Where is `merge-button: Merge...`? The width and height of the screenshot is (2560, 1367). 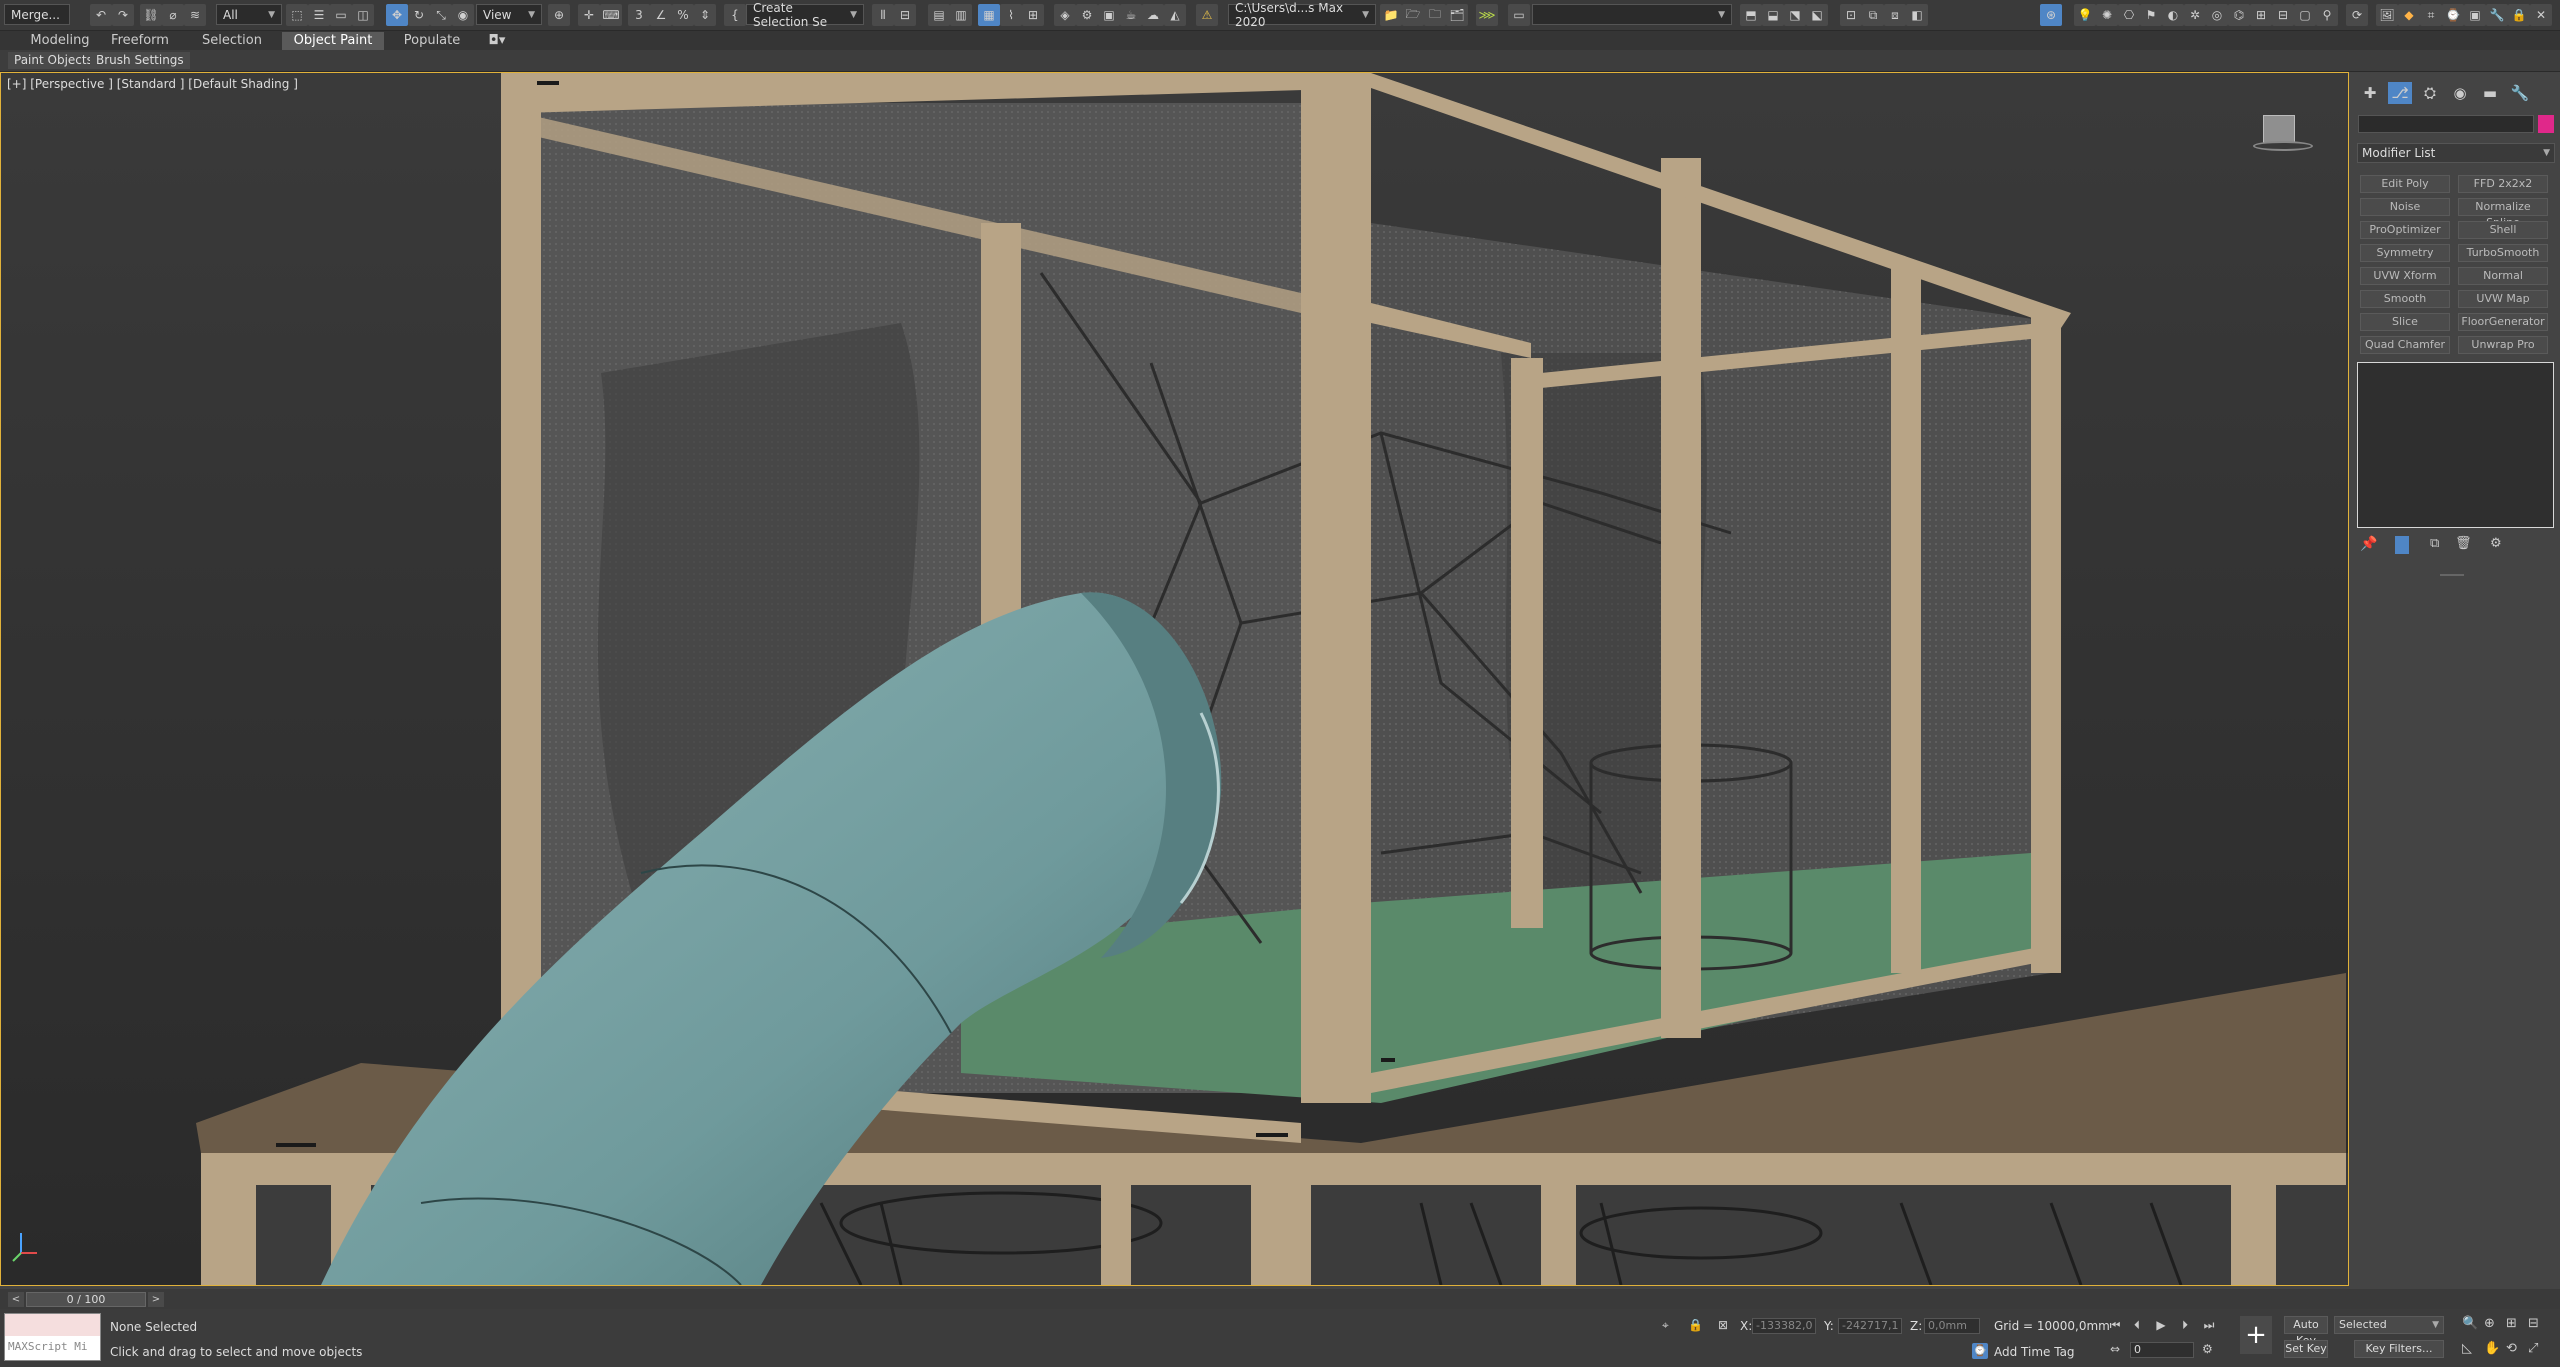 merge-button: Merge... is located at coordinates (37, 14).